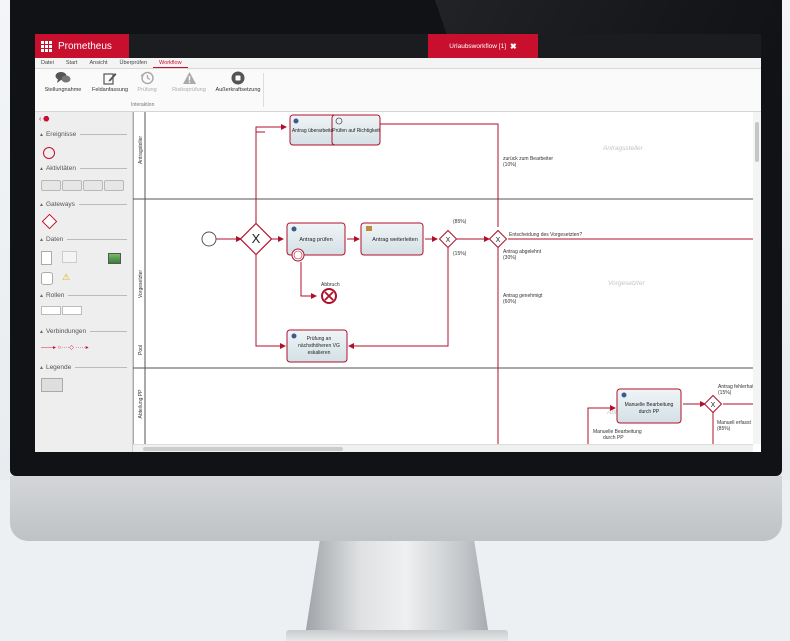 Image resolution: width=790 pixels, height=641 pixels. Describe the element at coordinates (141, 404) in the screenshot. I see `lane-label-abteilung: Abteilung PP` at that location.